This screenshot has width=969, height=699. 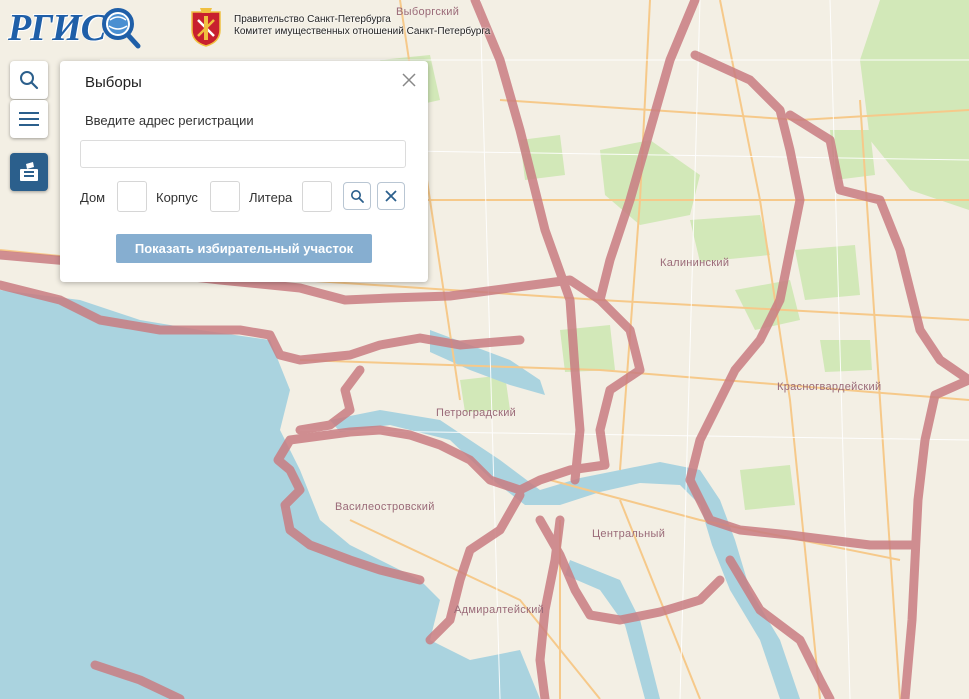 What do you see at coordinates (499, 610) in the screenshot?
I see `district-label-admiralteysky: Адмиралтейский` at bounding box center [499, 610].